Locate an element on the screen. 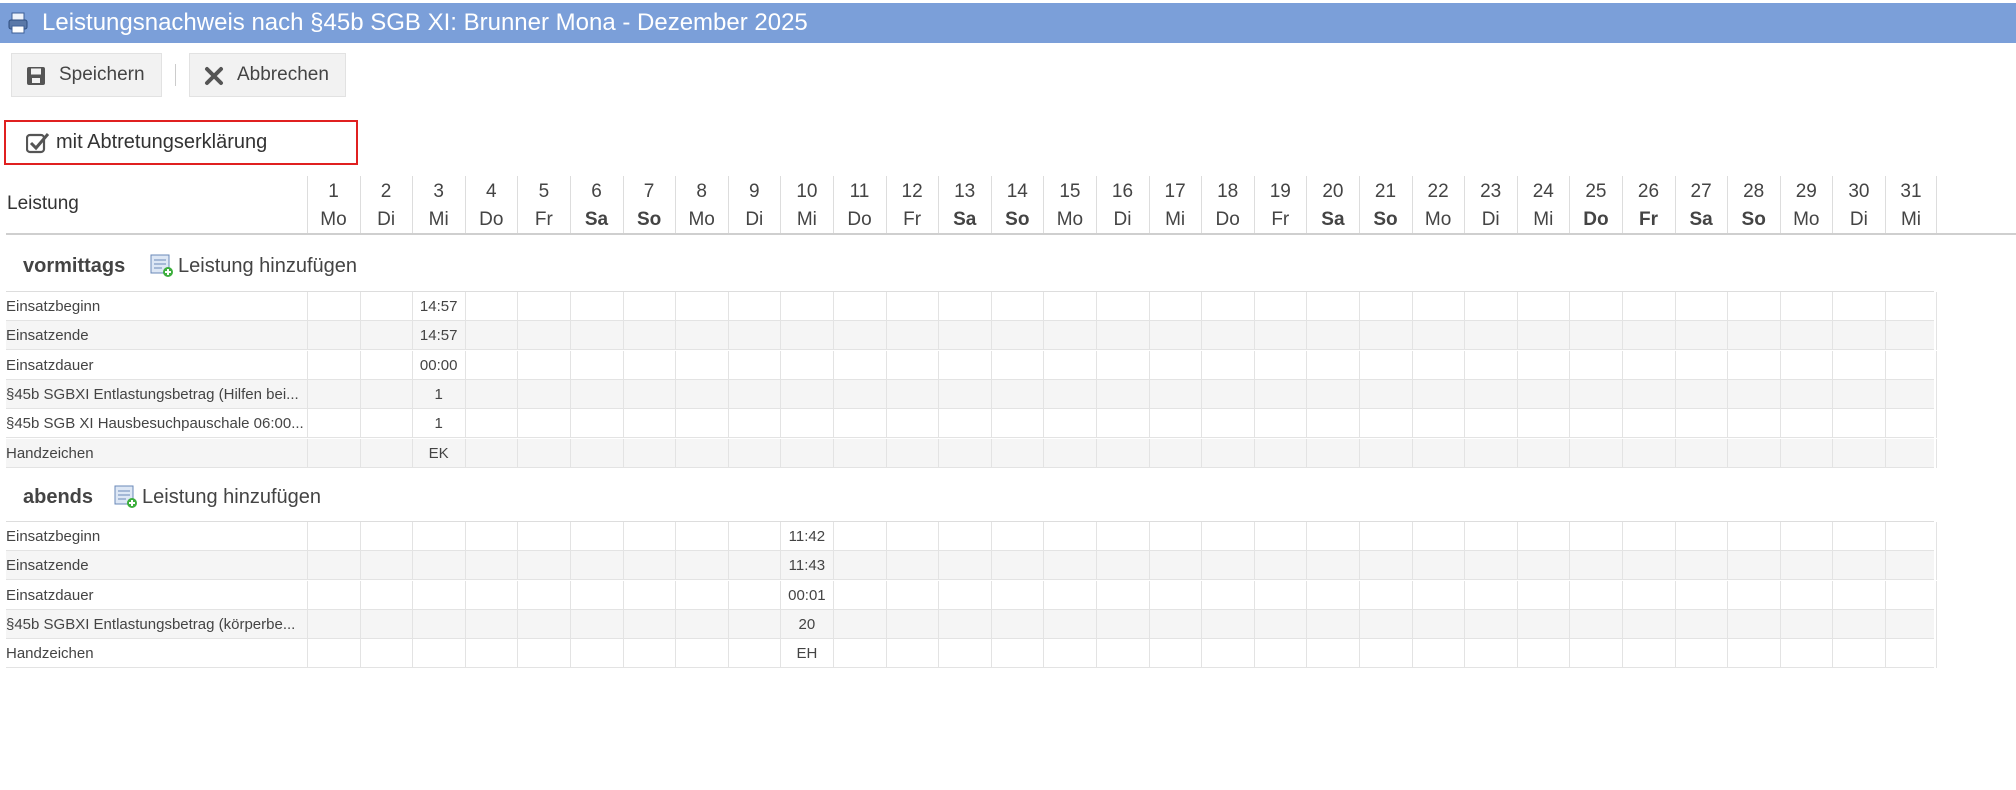  day-cell: 11:43 is located at coordinates (806, 566).